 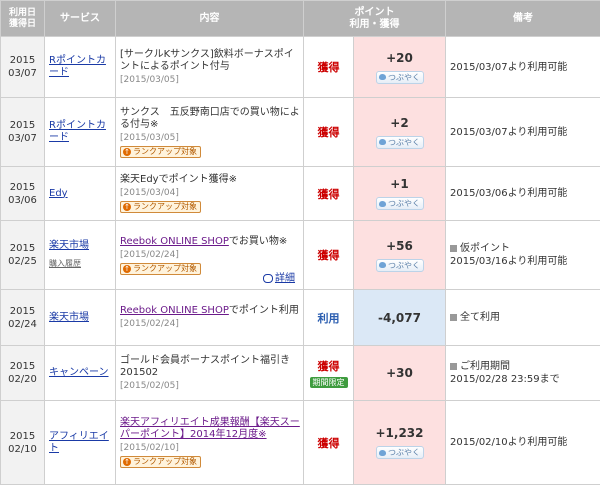 I want to click on bullet-square-icon, so click(x=453, y=317).